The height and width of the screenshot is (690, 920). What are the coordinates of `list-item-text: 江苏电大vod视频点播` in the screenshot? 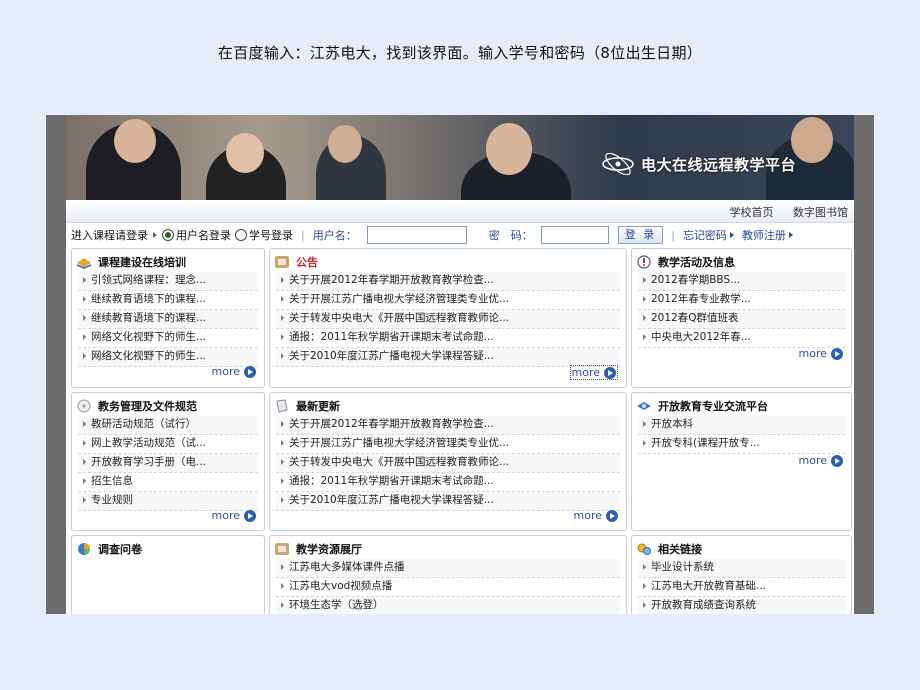 It's located at (341, 586).